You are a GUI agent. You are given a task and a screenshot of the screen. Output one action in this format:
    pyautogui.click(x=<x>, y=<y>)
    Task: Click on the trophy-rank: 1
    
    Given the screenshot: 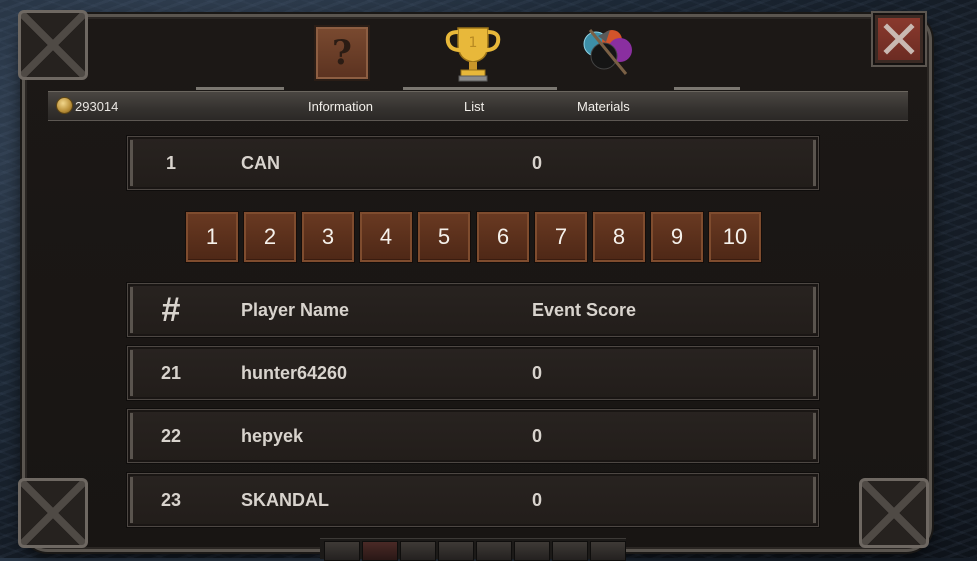 What is the action you would take?
    pyautogui.click(x=473, y=43)
    